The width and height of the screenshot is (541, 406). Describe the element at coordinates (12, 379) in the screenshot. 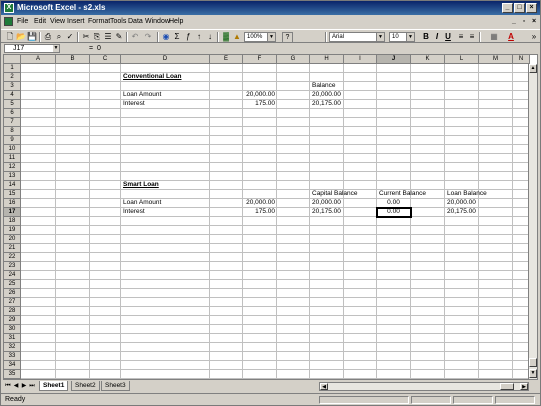

I see `row-header-36: 36` at that location.